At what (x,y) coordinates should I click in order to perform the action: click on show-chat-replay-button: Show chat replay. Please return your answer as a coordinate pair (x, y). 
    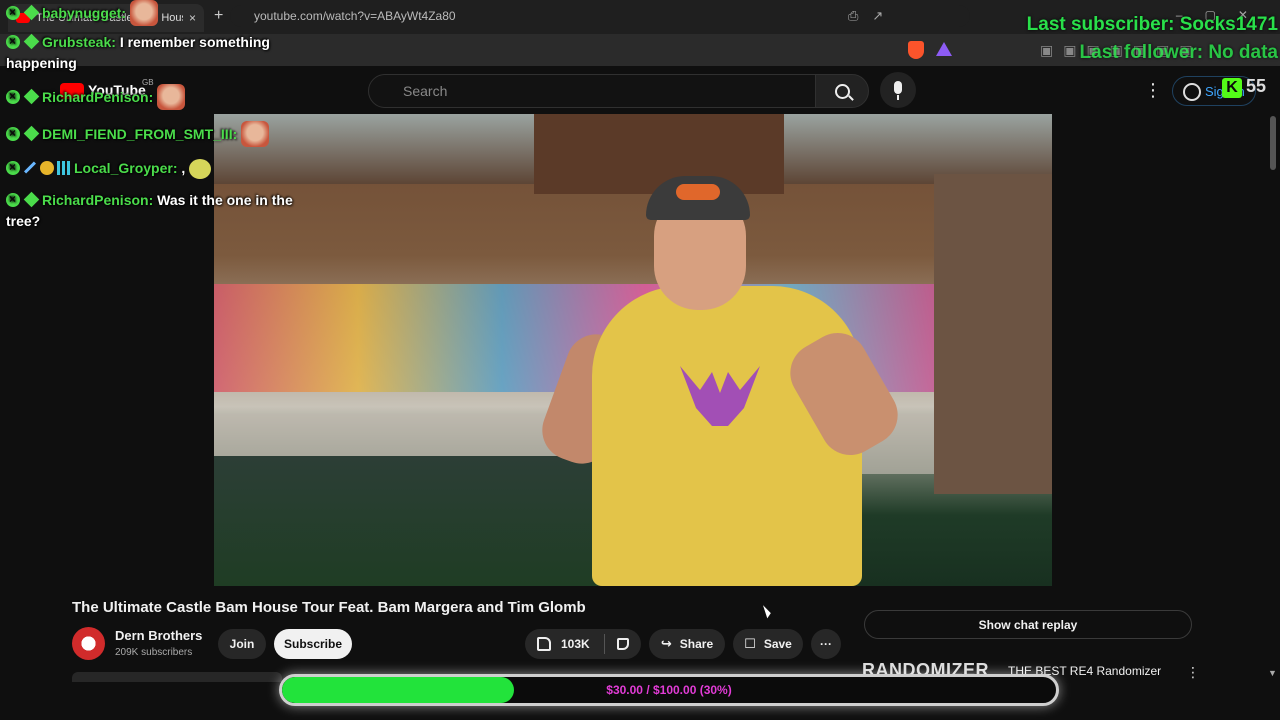
    Looking at the image, I should click on (1028, 624).